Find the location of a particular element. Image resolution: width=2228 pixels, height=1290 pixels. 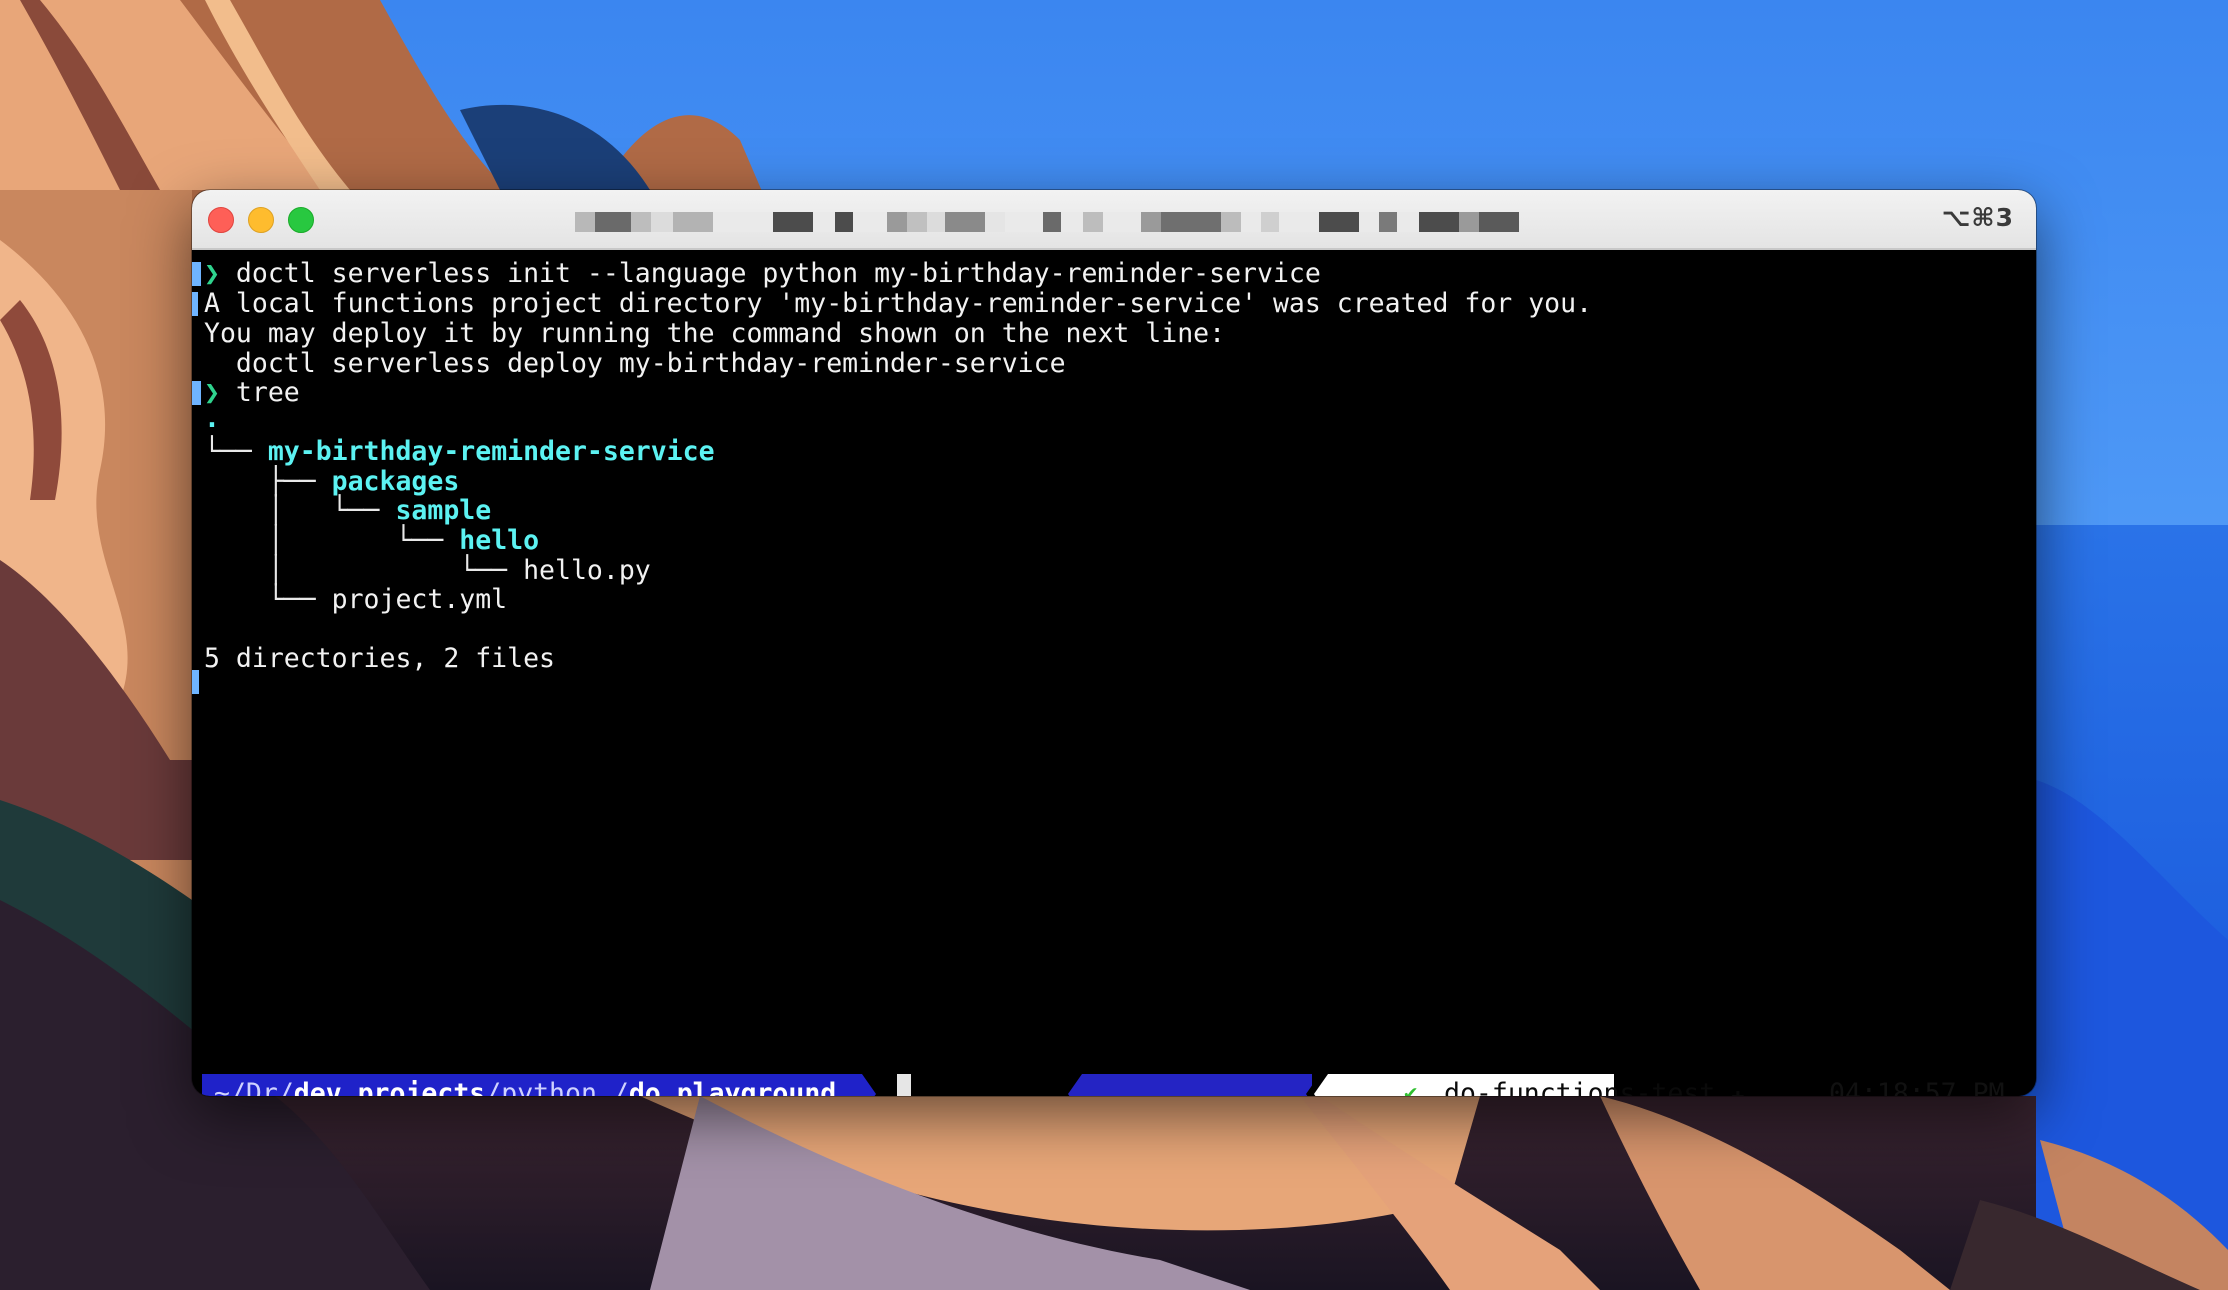

cwd-path: ~/Dr/dev_projects/python_/do_playground is located at coordinates (525, 1085).